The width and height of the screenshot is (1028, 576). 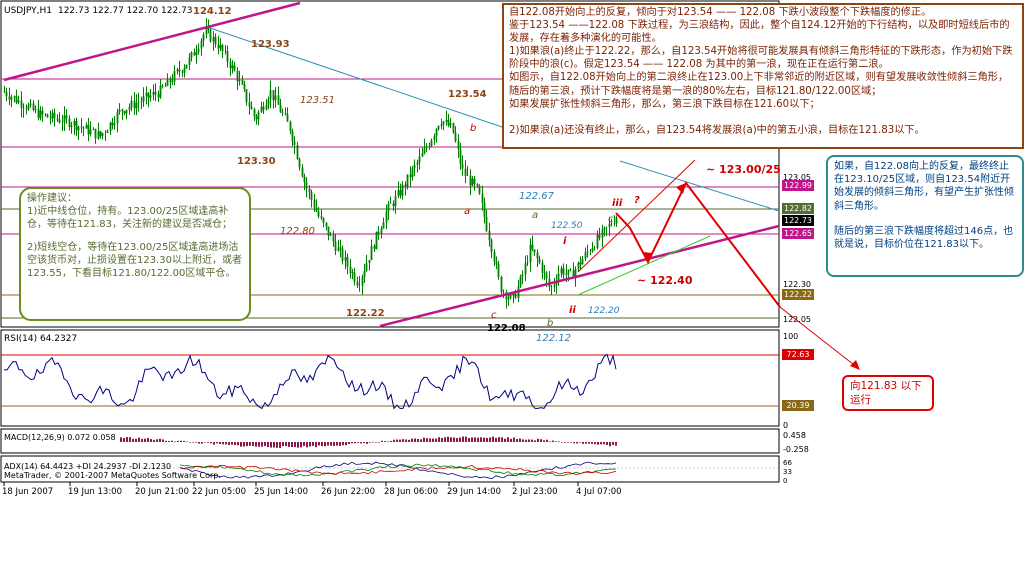 I want to click on triangle-upper-line, so click(x=636, y=216).